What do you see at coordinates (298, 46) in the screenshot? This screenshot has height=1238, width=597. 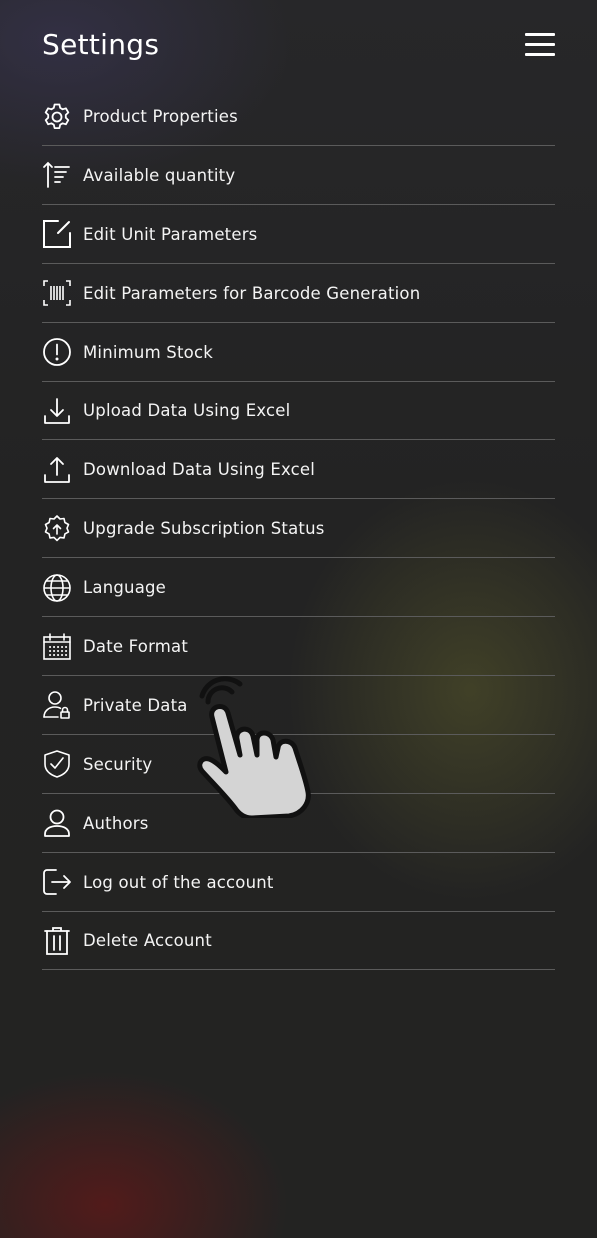 I see `page-header: Settings` at bounding box center [298, 46].